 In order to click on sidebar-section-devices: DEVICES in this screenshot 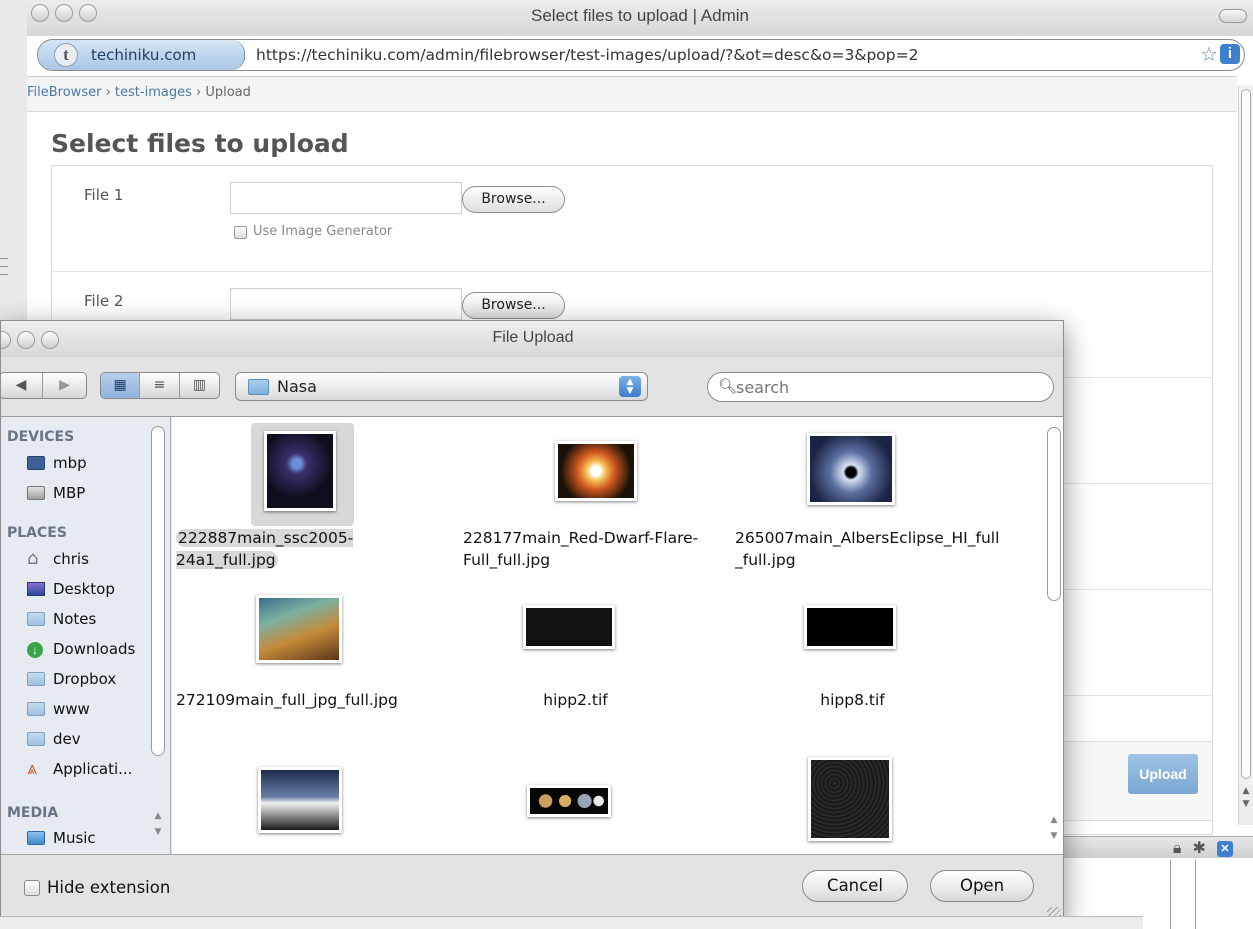, I will do `click(40, 437)`.